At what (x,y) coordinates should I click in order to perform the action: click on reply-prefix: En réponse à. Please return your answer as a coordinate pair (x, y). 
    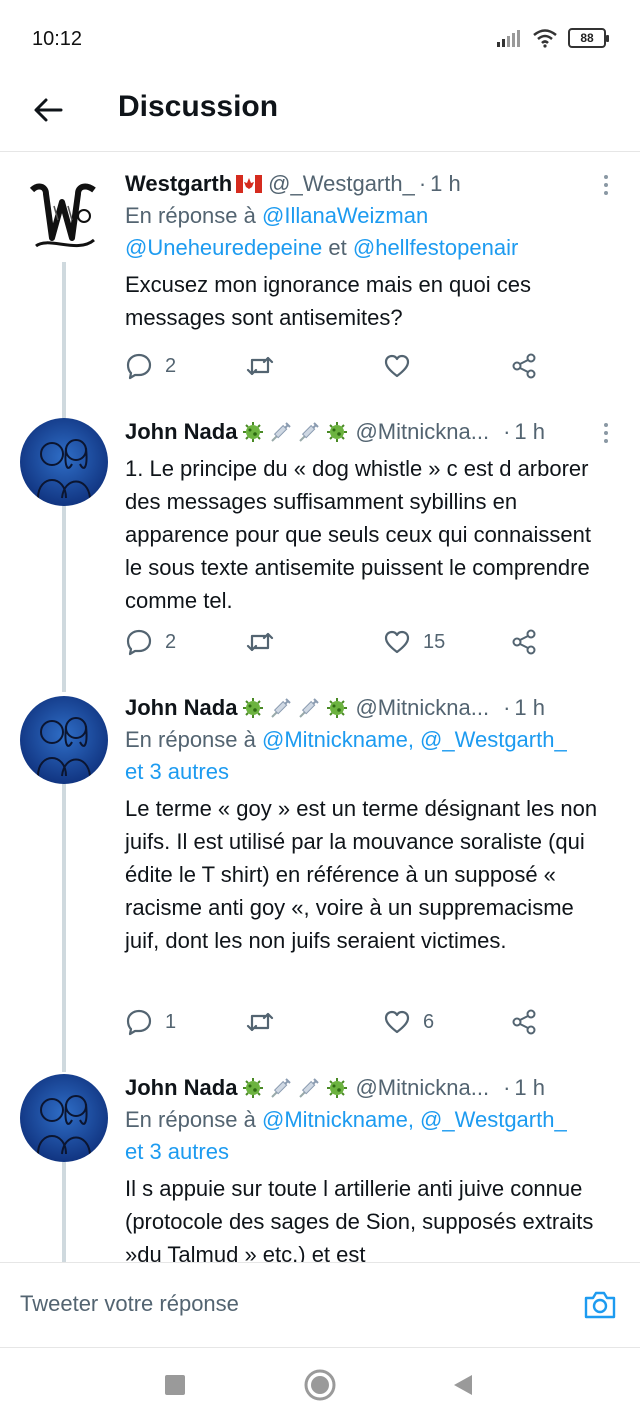
    Looking at the image, I should click on (190, 215).